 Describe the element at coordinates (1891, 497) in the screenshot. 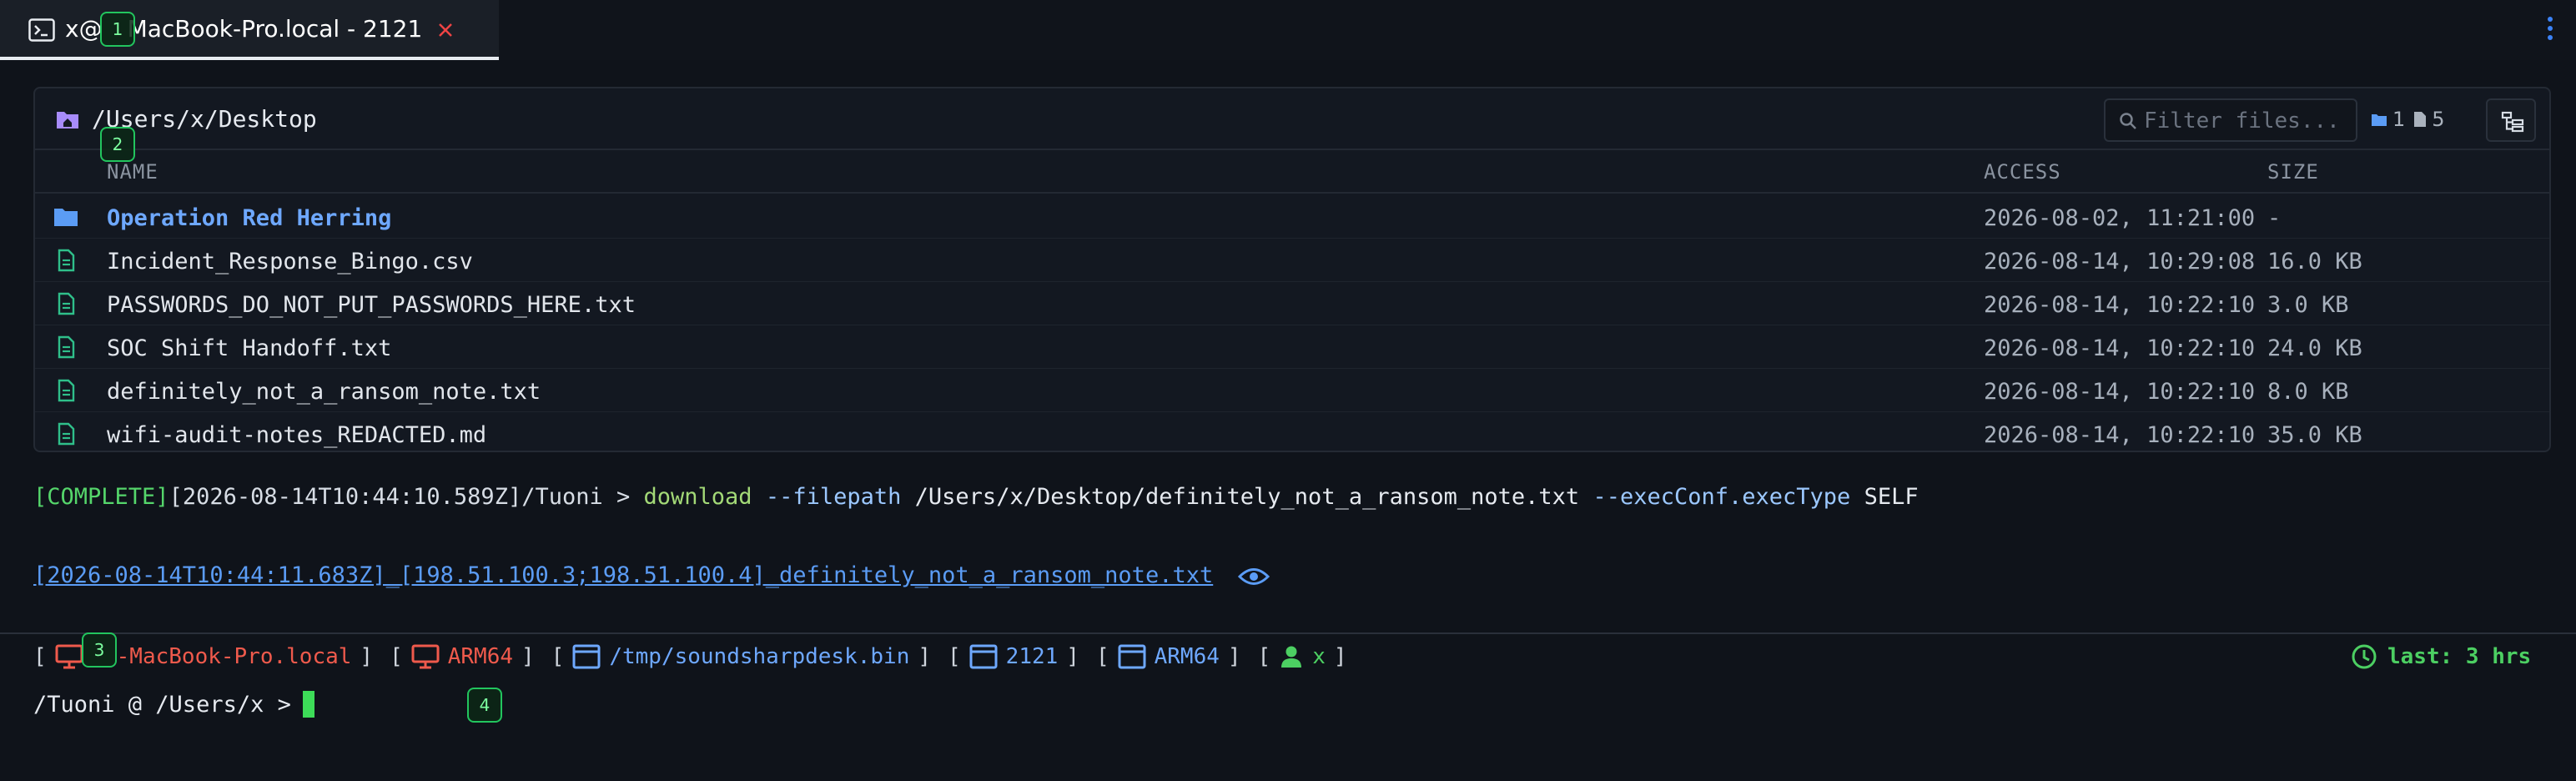

I see `command-arg-exectype: SELF` at that location.